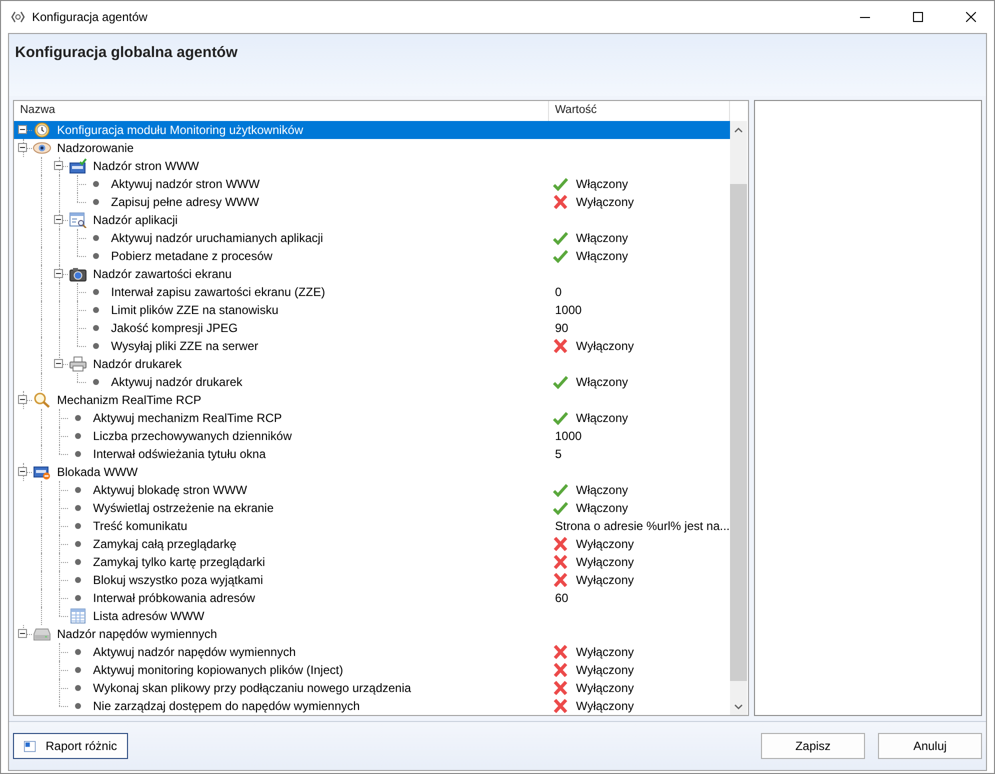  What do you see at coordinates (372, 364) in the screenshot?
I see `tree-row: Nadzór drukarek` at bounding box center [372, 364].